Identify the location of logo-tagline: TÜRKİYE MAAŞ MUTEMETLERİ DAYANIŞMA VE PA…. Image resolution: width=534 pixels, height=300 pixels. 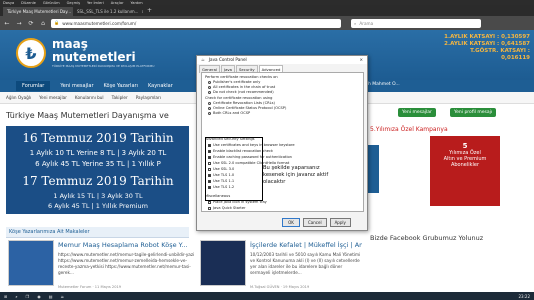
(103, 66).